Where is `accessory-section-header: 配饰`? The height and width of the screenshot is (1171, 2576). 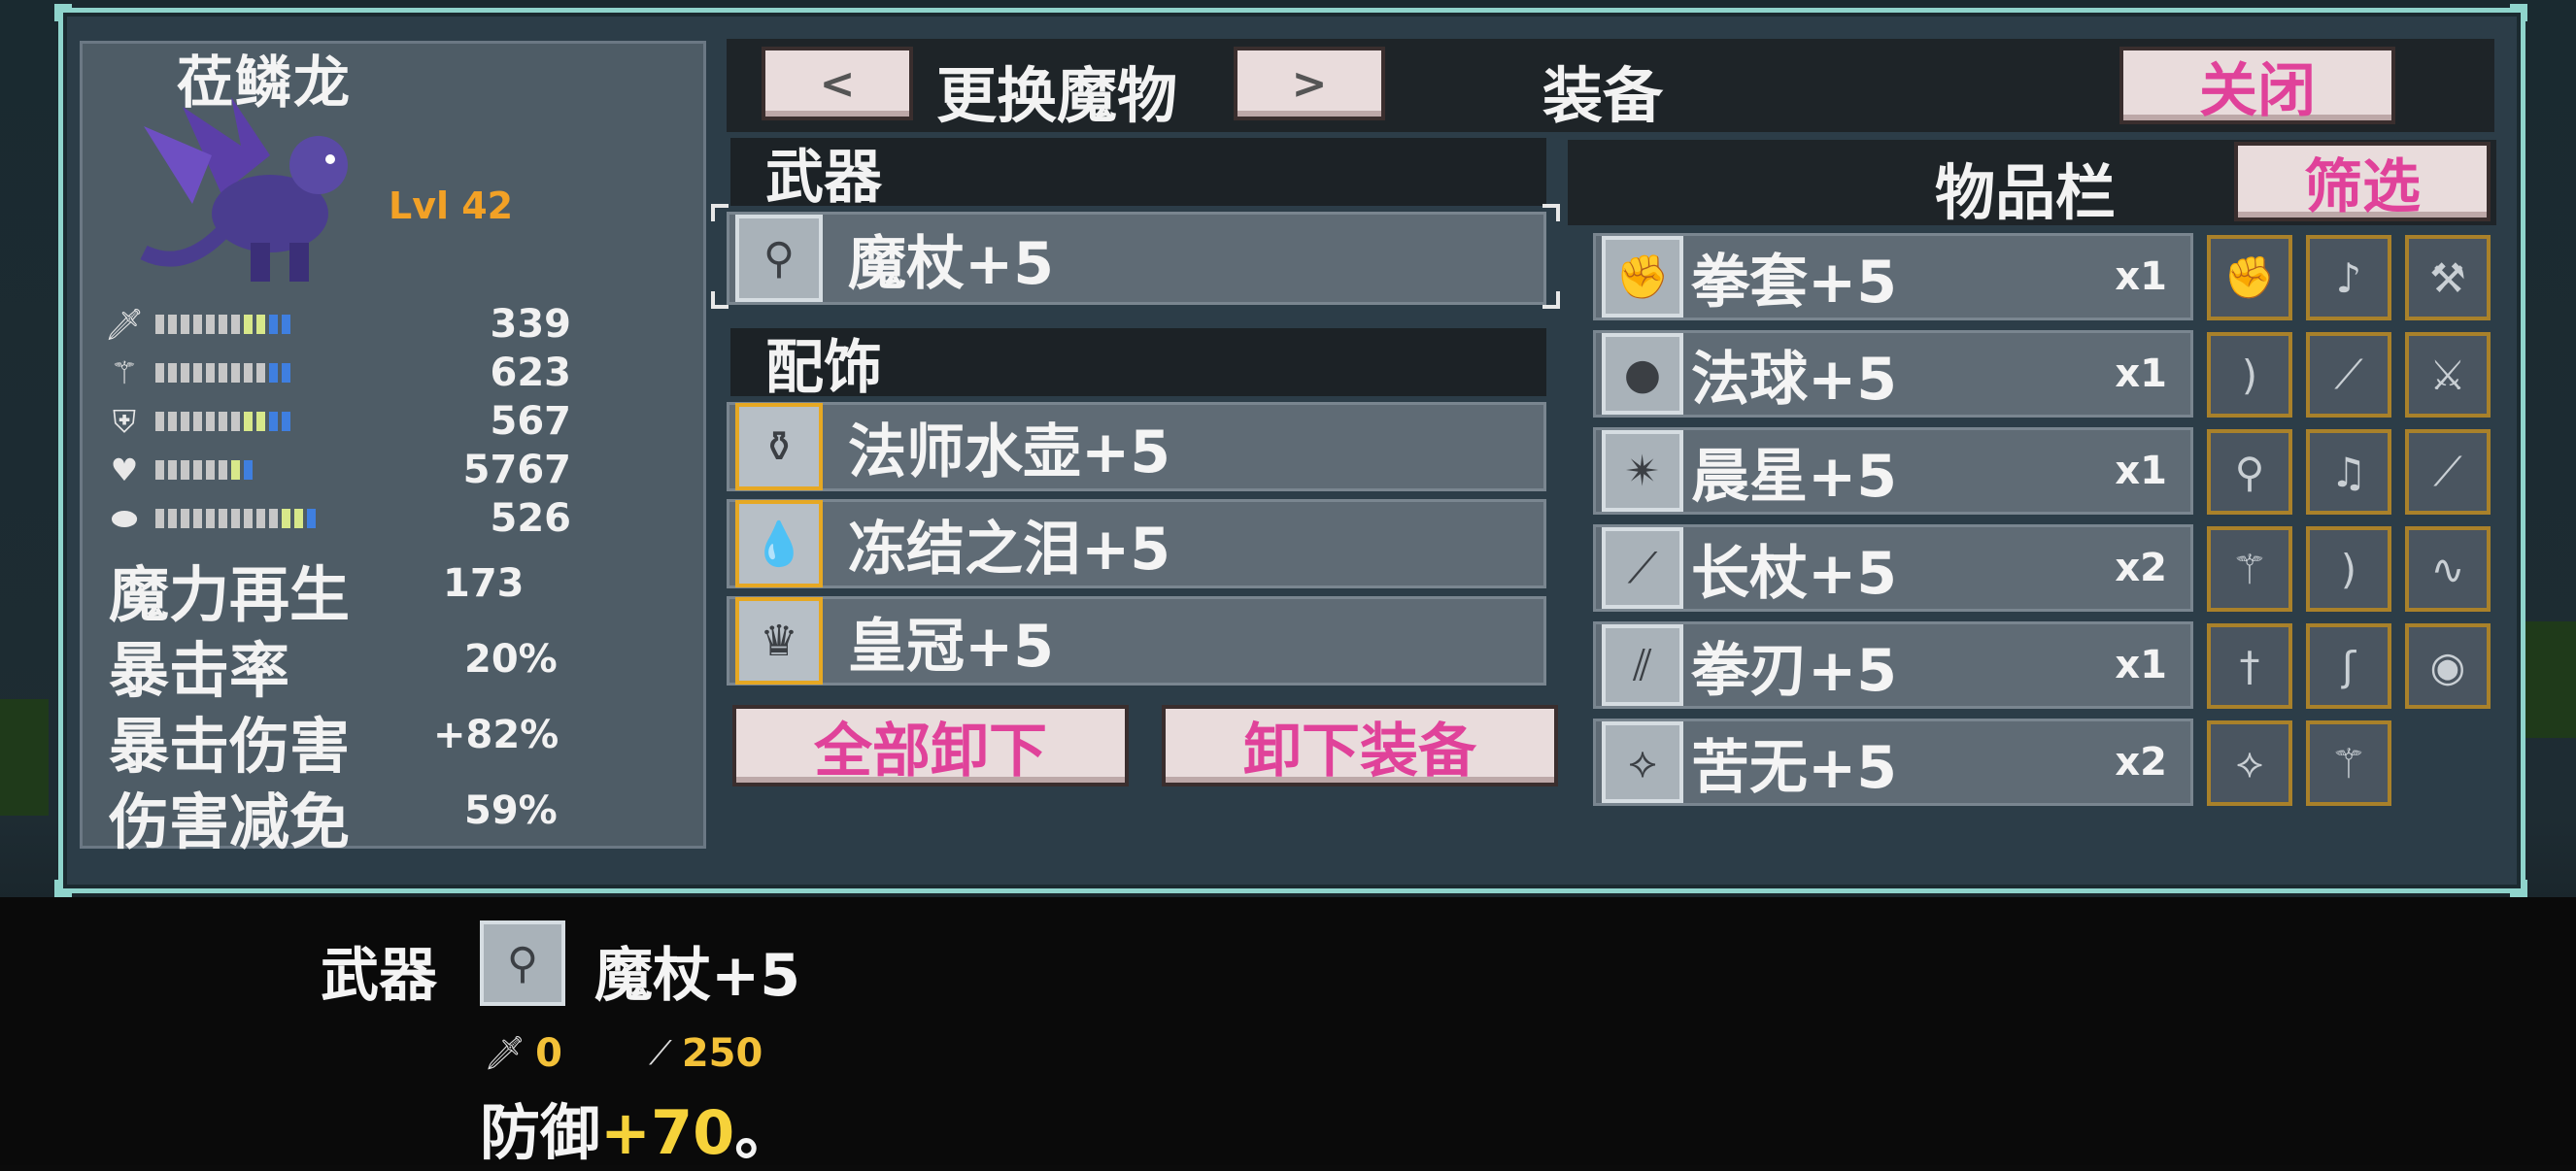 accessory-section-header: 配饰 is located at coordinates (1138, 365).